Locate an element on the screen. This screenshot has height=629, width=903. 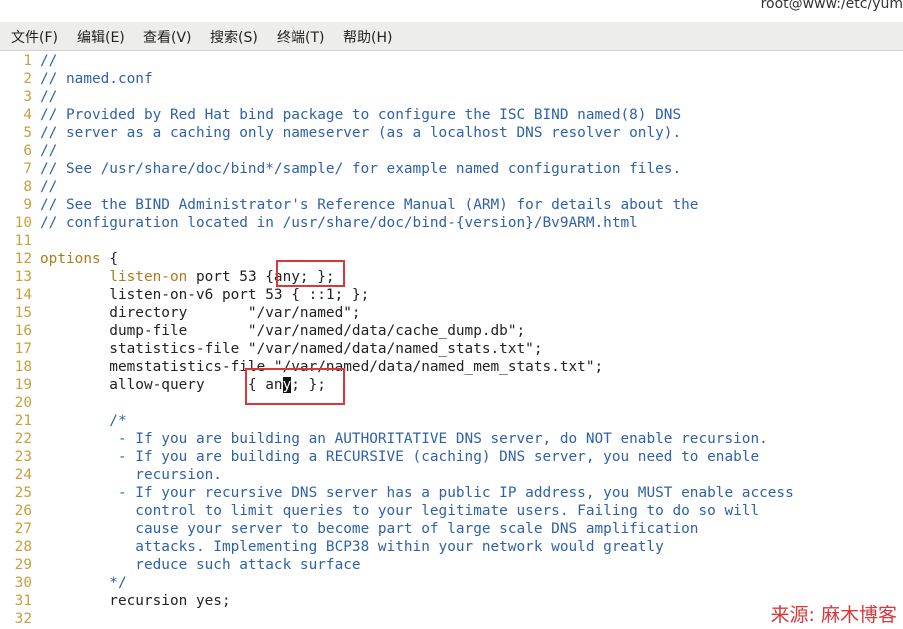
code-line: 6 // is located at coordinates (28, 151).